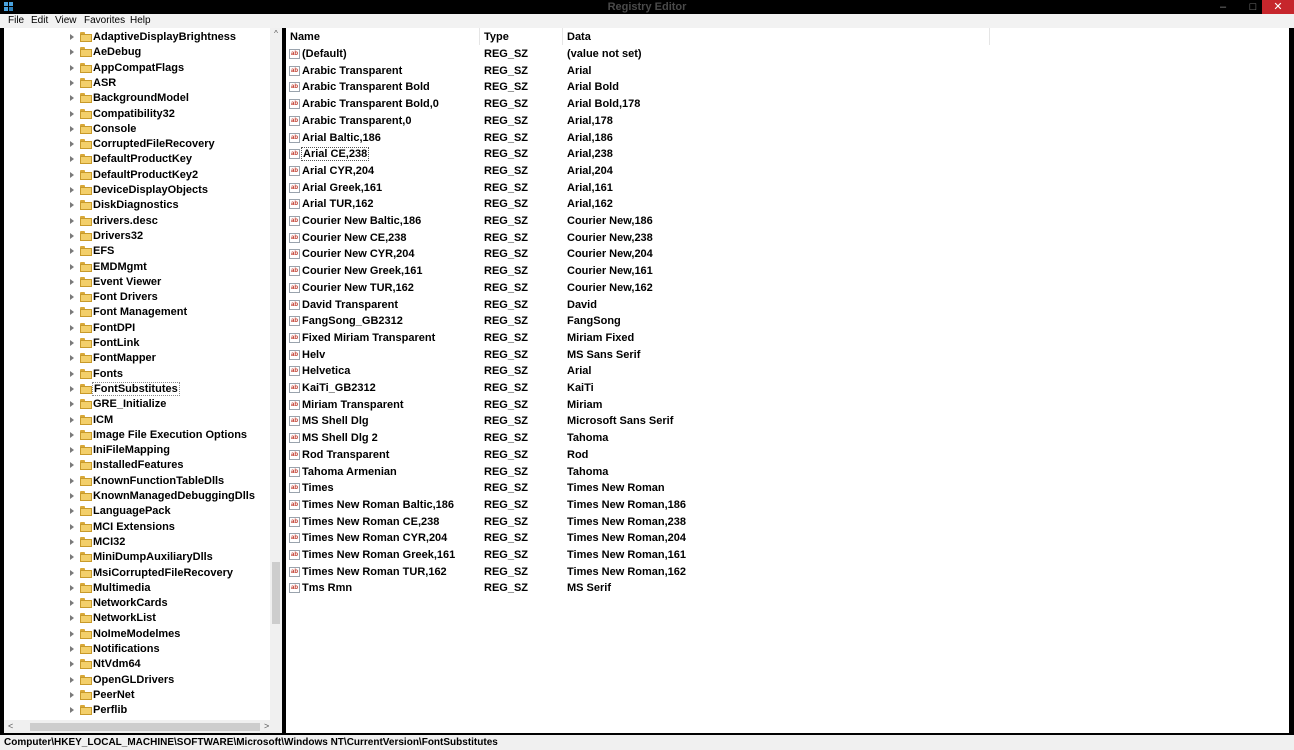 The image size is (1294, 750). Describe the element at coordinates (787, 438) in the screenshot. I see `list-item: ab MS Shell Dlg 2 REG_SZ Tahoma` at that location.